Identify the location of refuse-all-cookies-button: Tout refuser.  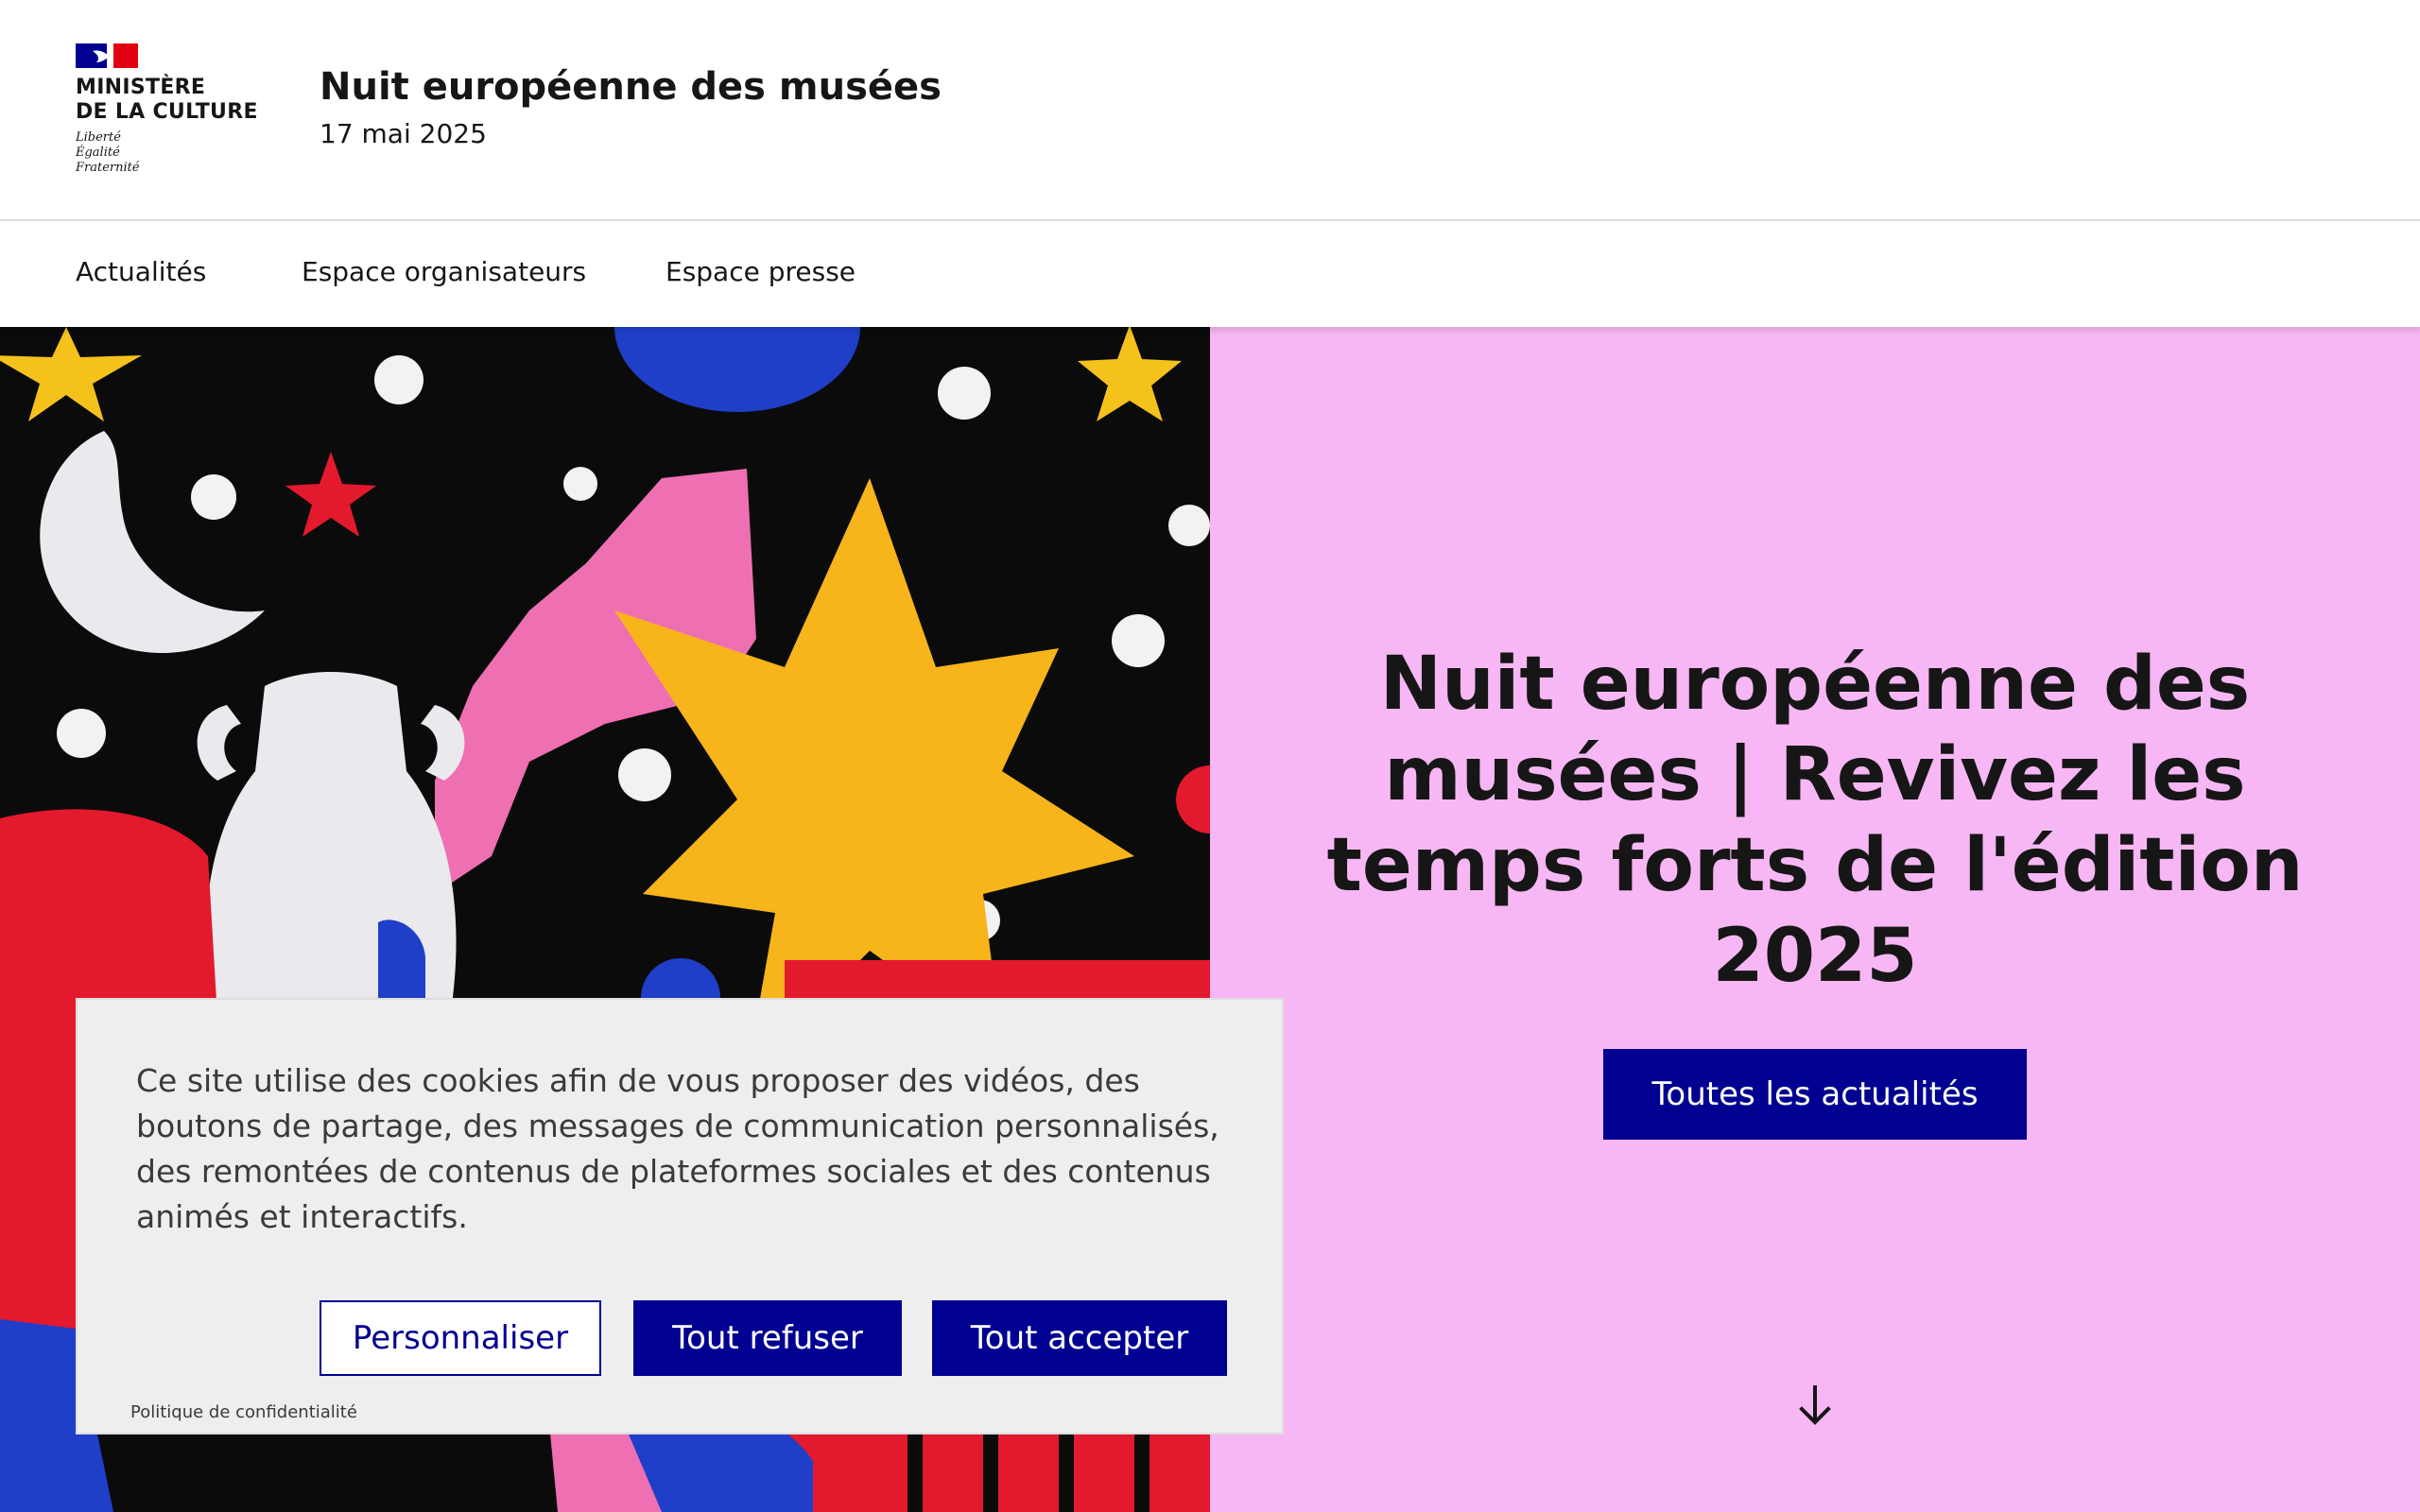
(767, 1338).